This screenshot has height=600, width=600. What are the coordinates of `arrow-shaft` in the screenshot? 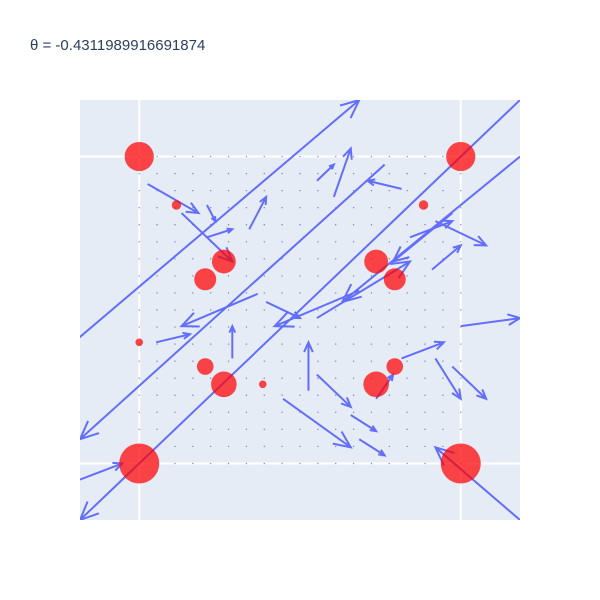 It's located at (55, 451).